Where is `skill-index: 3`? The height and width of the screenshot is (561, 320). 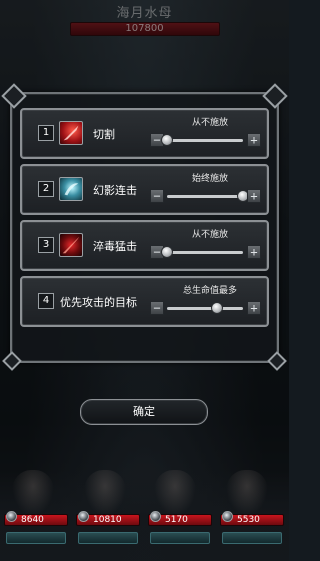
skill-index: 3 is located at coordinates (46, 245).